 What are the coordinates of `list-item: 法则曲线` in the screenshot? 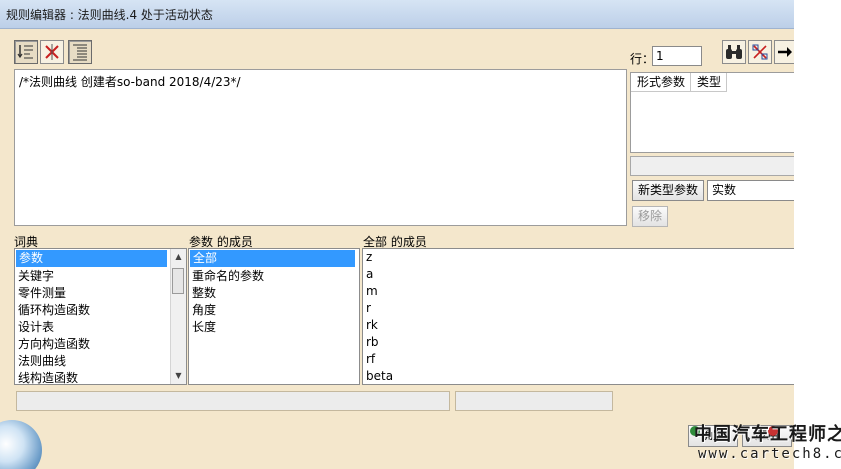 It's located at (100, 361).